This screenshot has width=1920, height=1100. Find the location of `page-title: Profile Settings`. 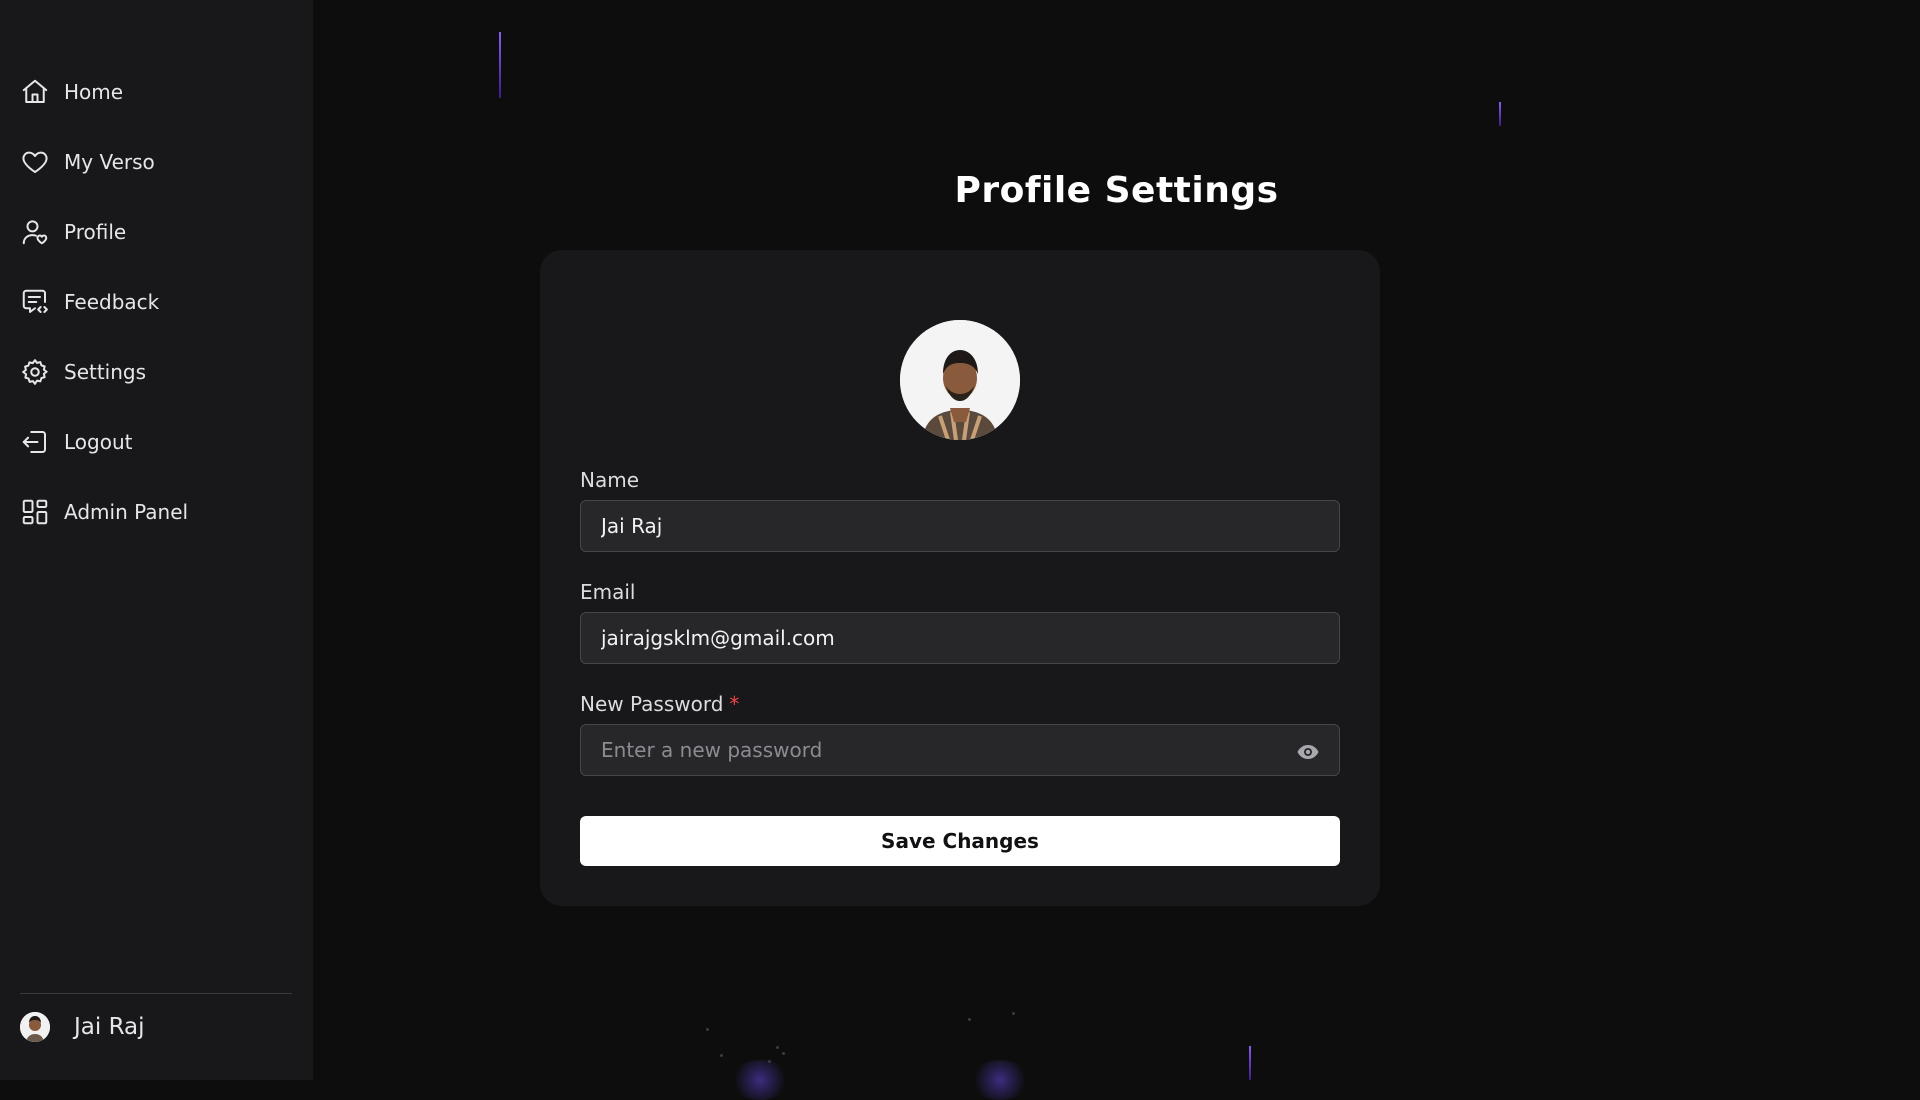

page-title: Profile Settings is located at coordinates (960, 190).